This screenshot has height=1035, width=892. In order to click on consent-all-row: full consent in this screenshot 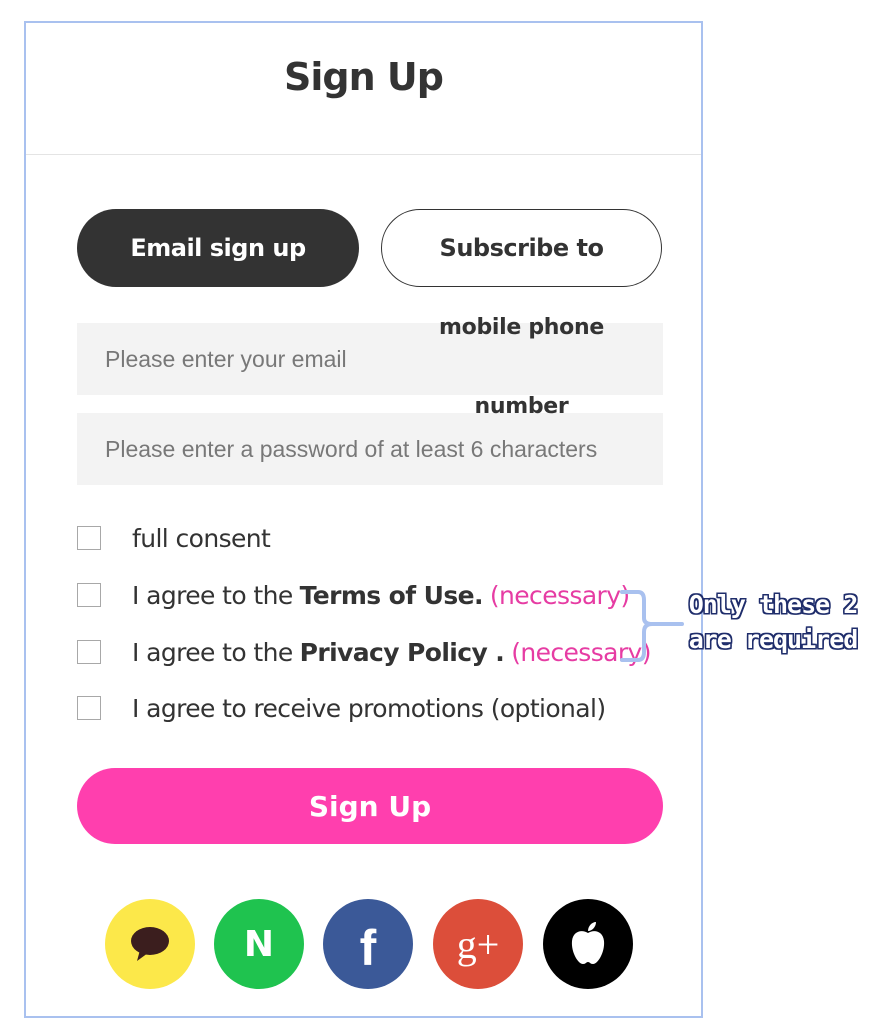, I will do `click(174, 538)`.